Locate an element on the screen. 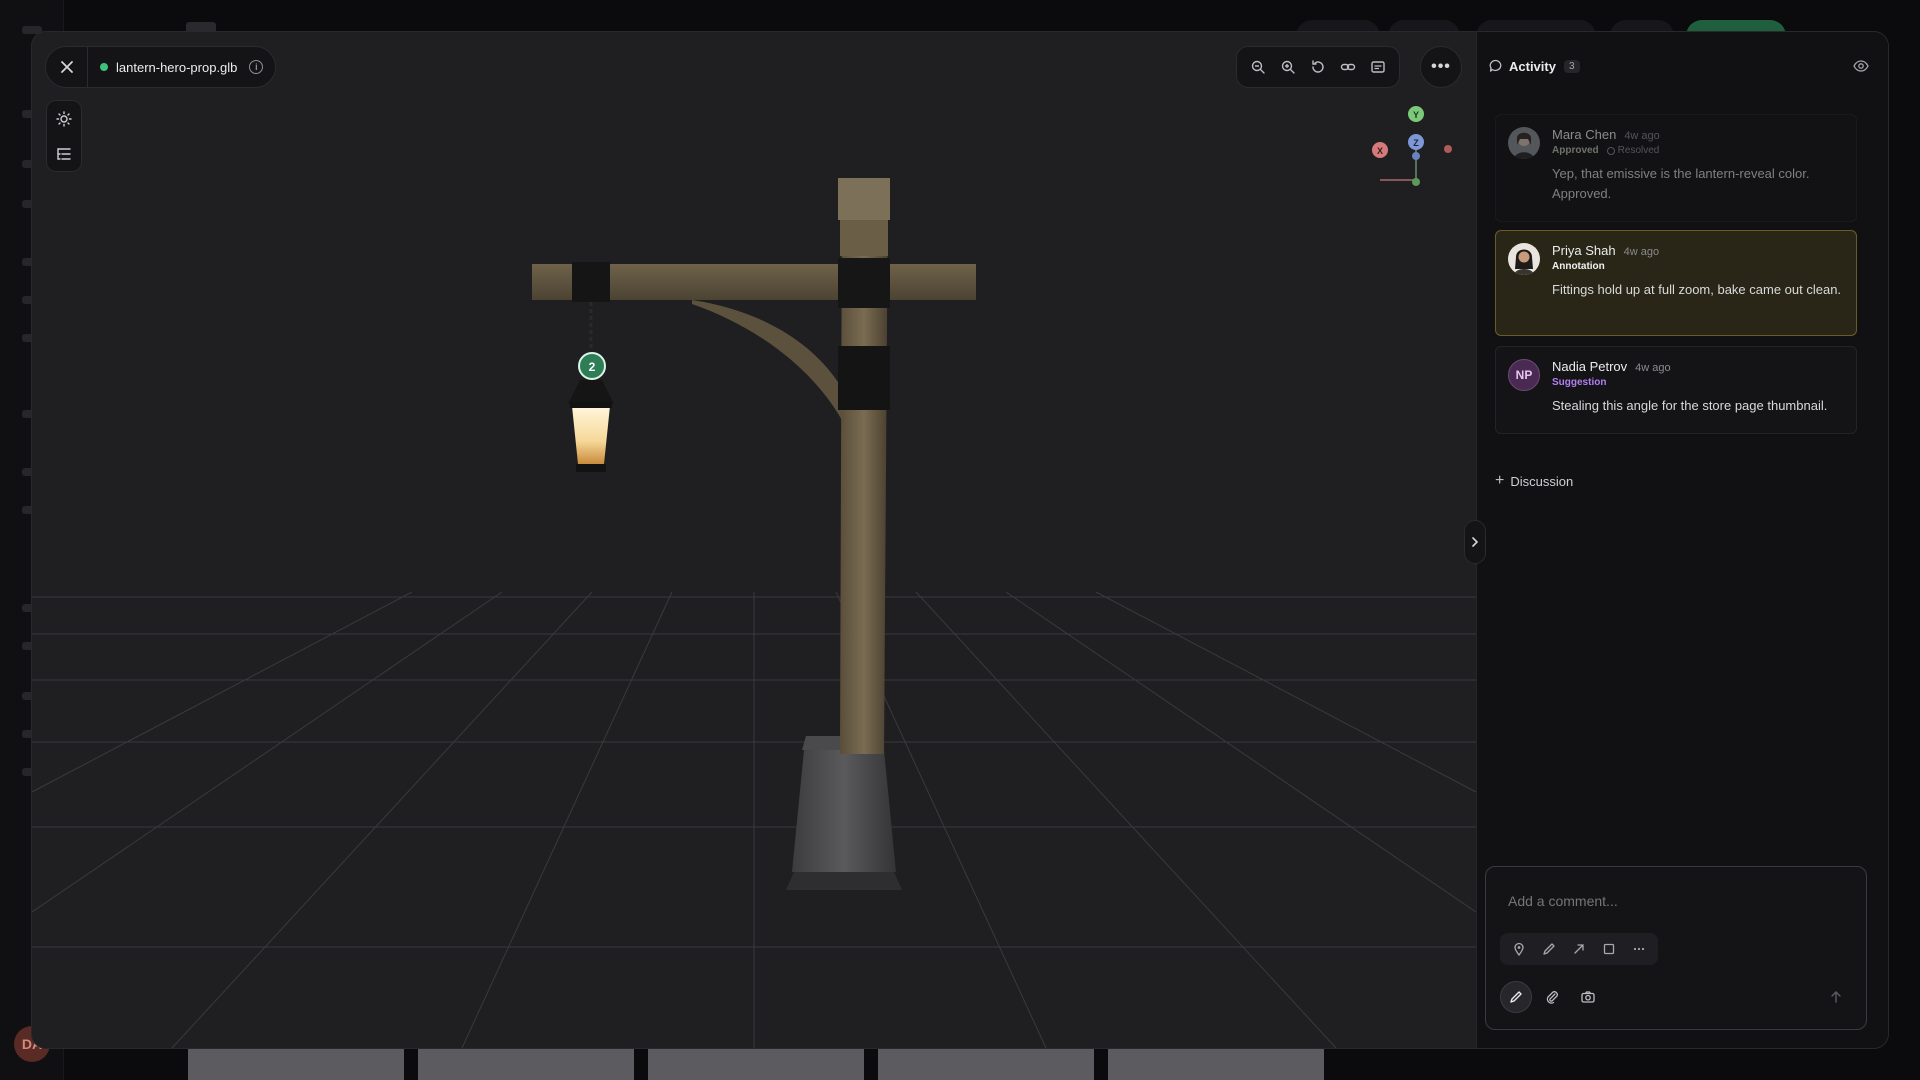 This screenshot has width=1920, height=1080. more-icon is located at coordinates (1639, 949).